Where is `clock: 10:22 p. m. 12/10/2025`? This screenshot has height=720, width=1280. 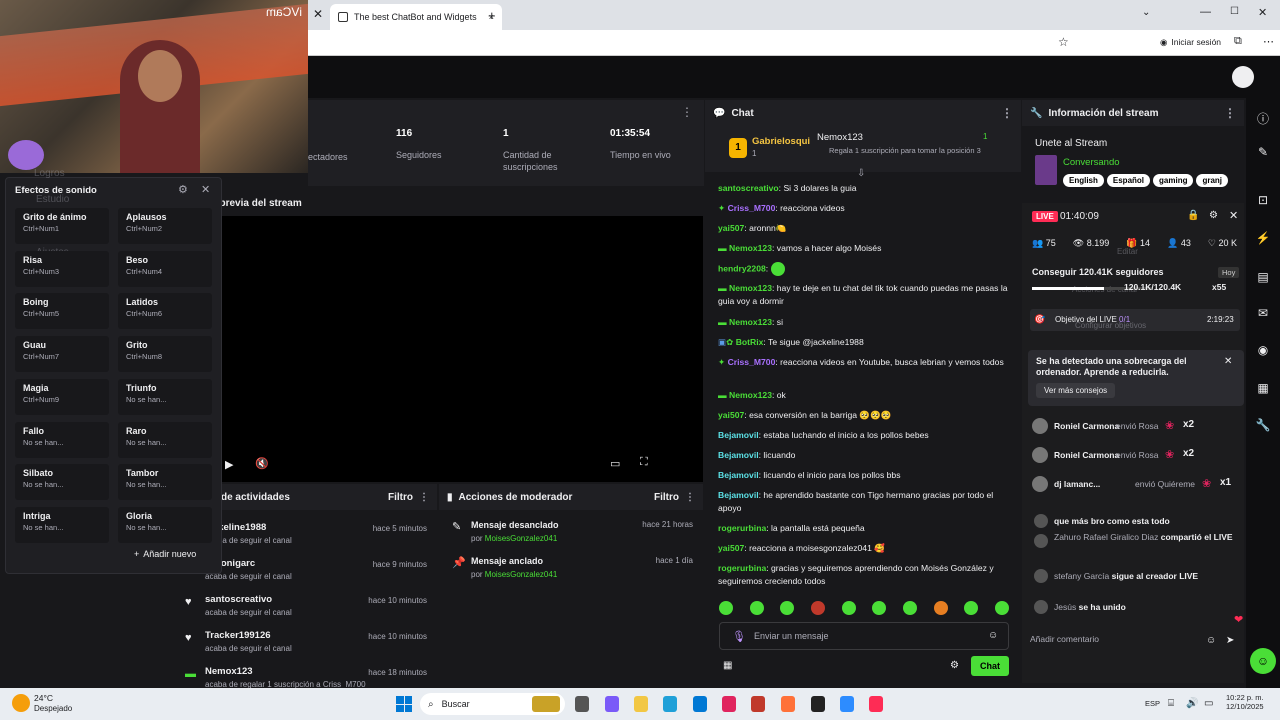 clock: 10:22 p. m. 12/10/2025 is located at coordinates (1245, 702).